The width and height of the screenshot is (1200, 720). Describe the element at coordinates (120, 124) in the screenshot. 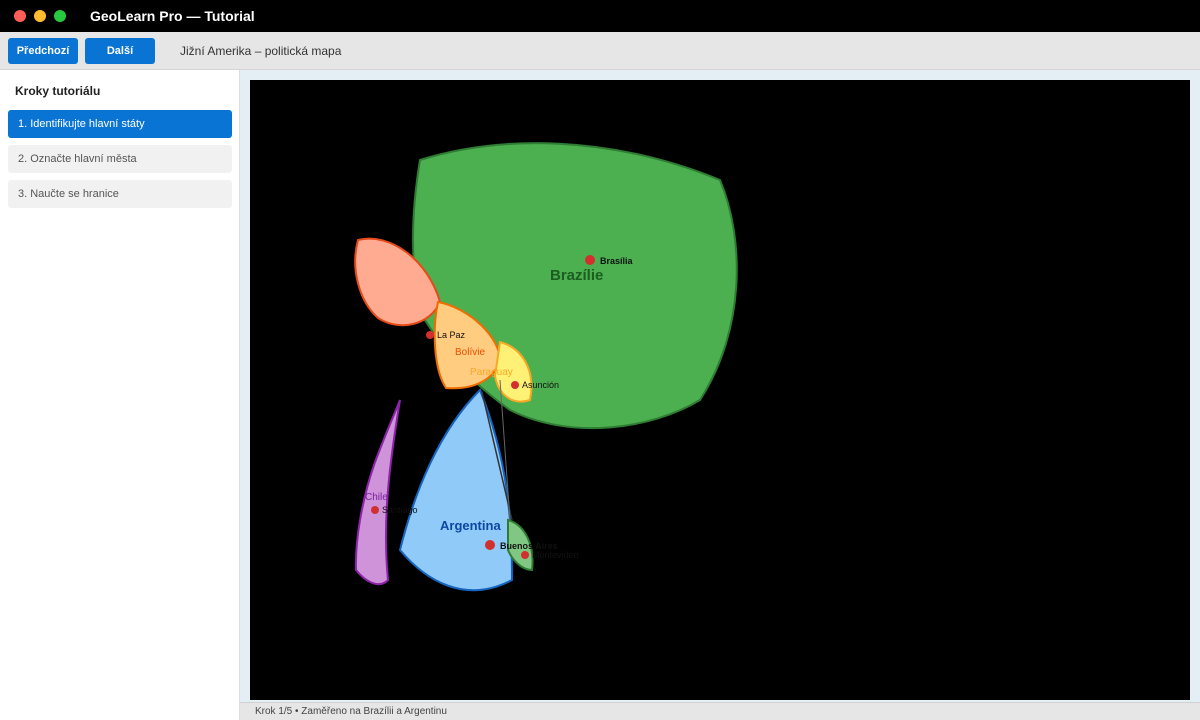

I see `step-item-1: 1. Identifikujte hlavní státy` at that location.